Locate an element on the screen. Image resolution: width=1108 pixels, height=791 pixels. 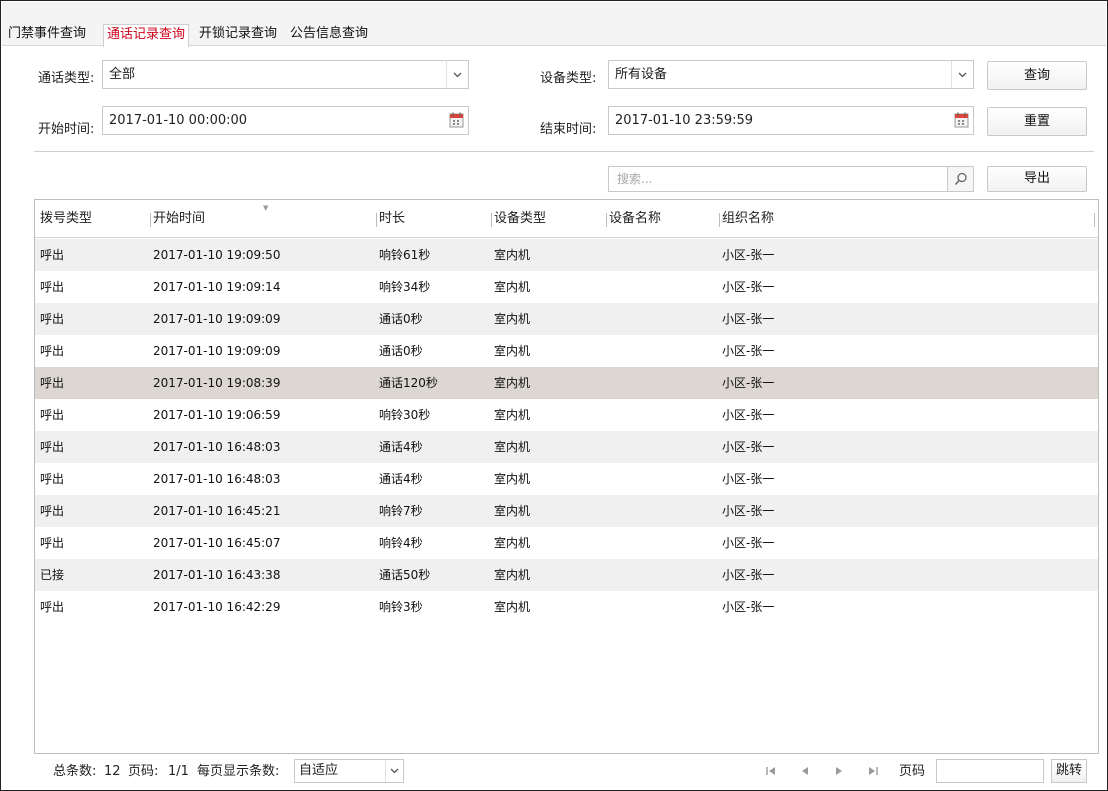
start-time-label: 开始时间: is located at coordinates (66, 129).